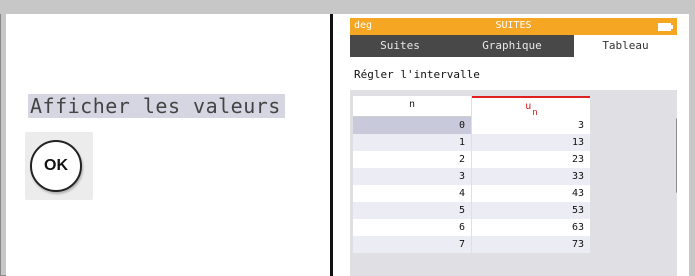 The width and height of the screenshot is (695, 276). What do you see at coordinates (412, 244) in the screenshot?
I see `cell-n: 7` at bounding box center [412, 244].